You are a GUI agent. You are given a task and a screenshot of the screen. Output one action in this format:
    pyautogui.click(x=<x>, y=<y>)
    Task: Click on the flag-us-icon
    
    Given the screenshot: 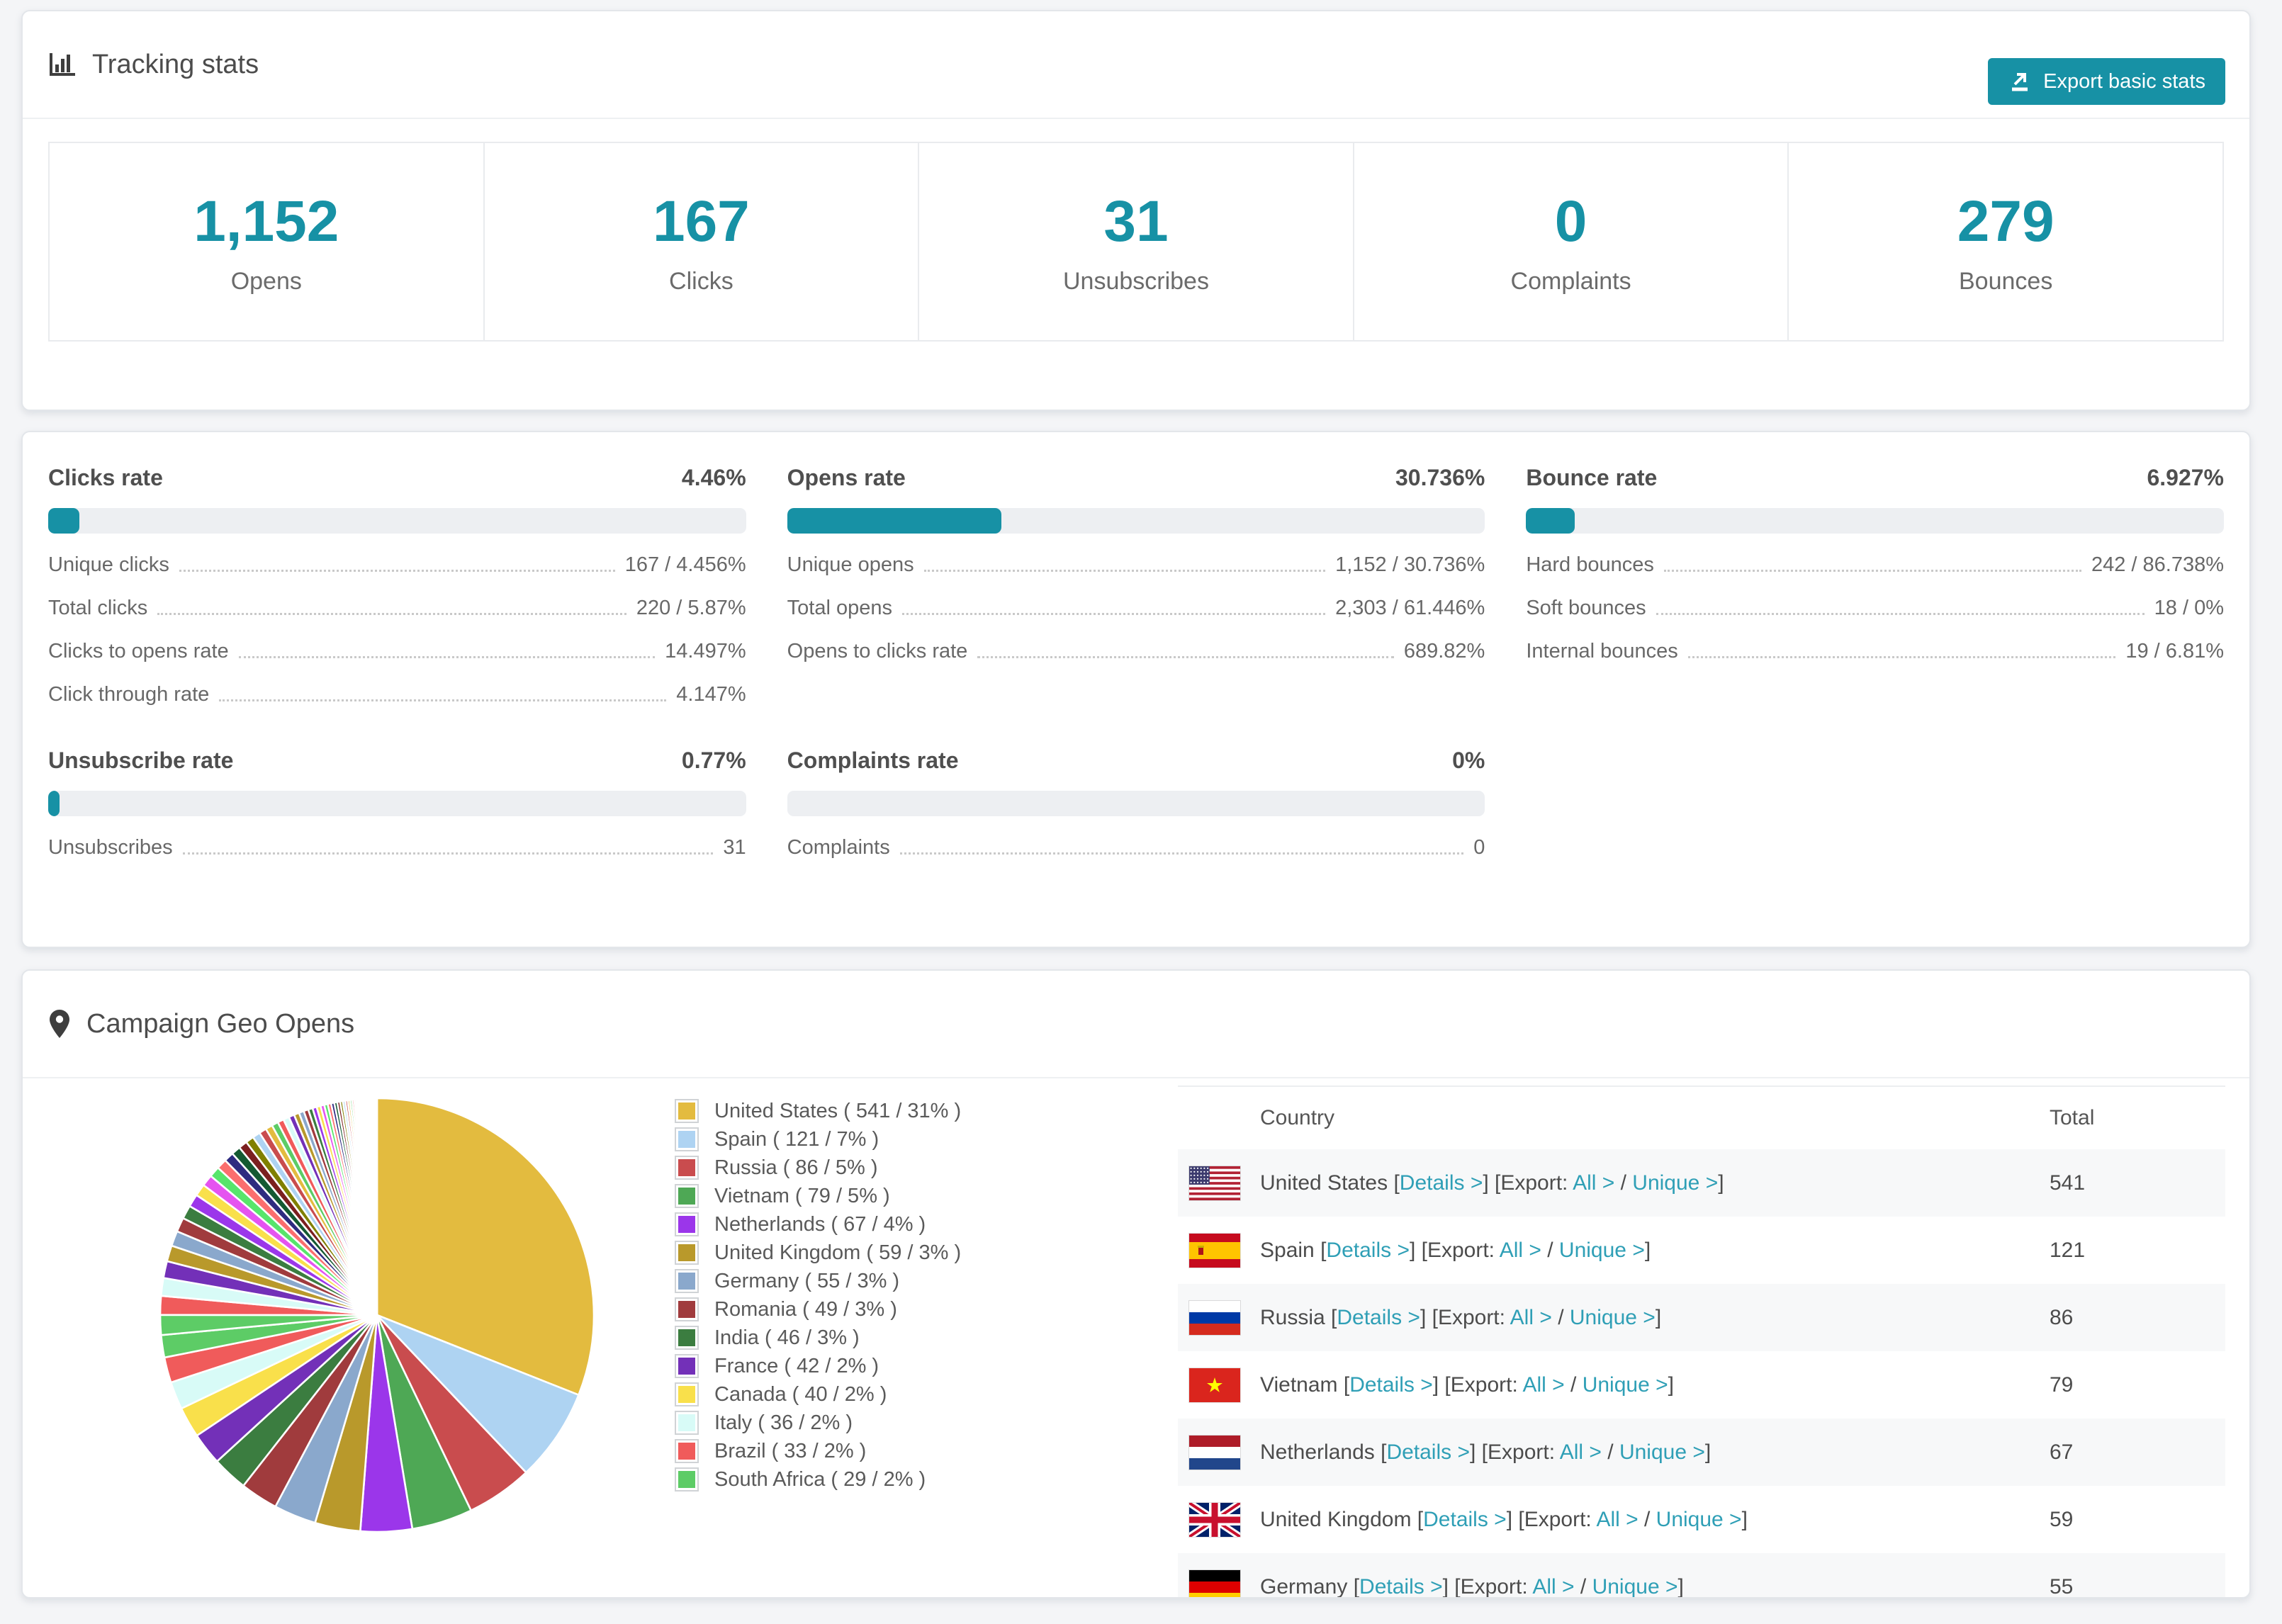 What is the action you would take?
    pyautogui.click(x=1214, y=1183)
    